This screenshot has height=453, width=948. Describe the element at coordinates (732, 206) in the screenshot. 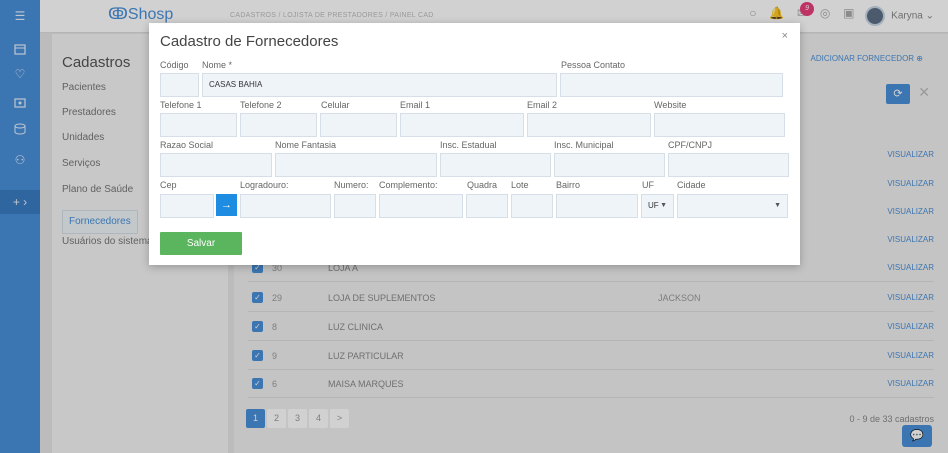

I see `cidade-select: ▼` at that location.